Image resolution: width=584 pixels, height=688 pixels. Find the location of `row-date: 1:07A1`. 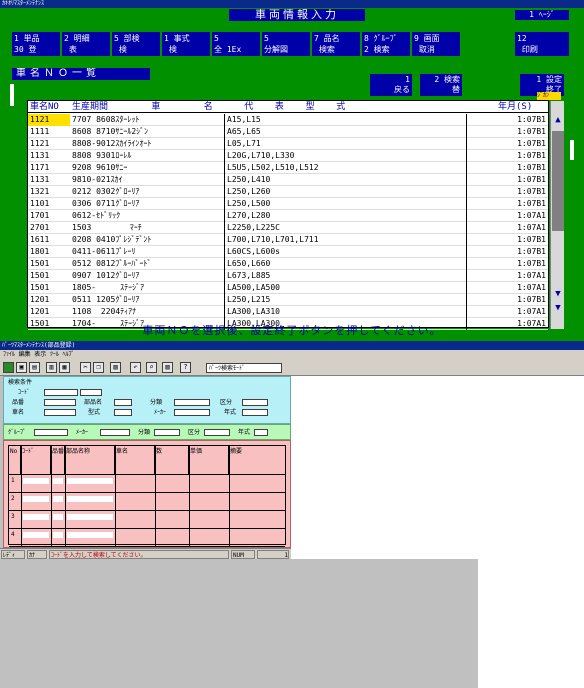

row-date: 1:07A1 is located at coordinates (507, 228).